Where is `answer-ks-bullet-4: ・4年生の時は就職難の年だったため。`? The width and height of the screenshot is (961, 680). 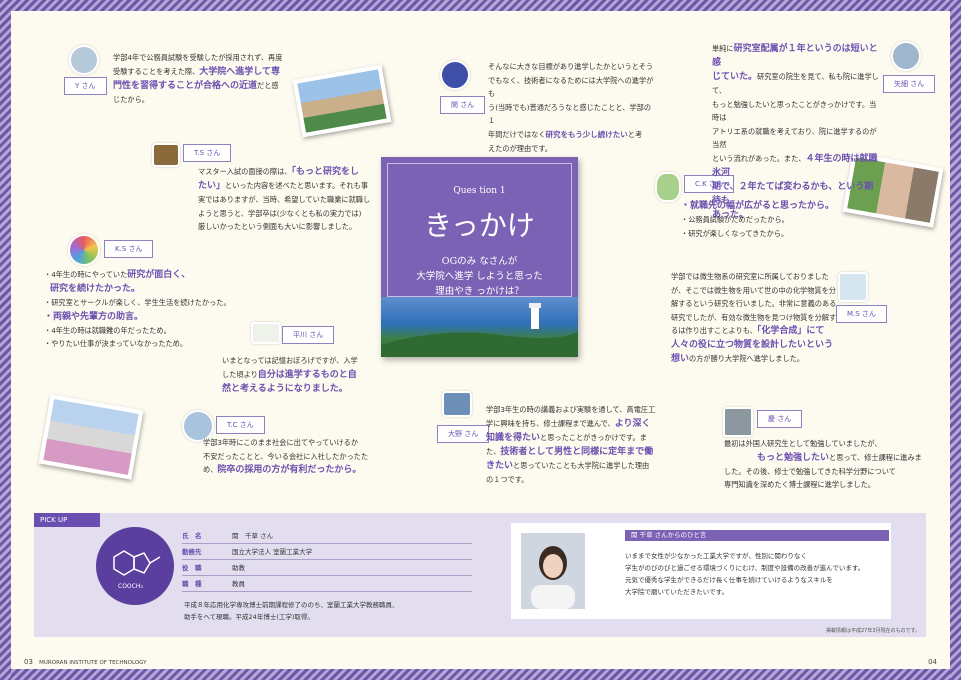
answer-ks-bullet-4: ・4年生の時は就職難の年だったため。 is located at coordinates (107, 330).